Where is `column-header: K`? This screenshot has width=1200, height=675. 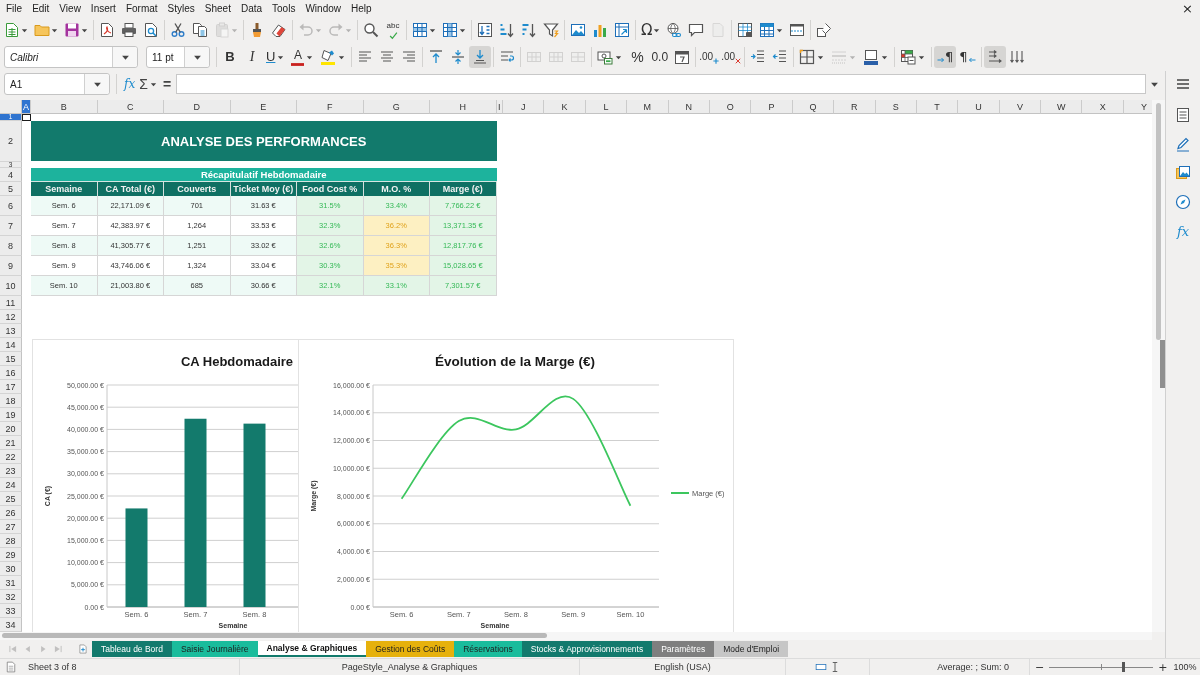 column-header: K is located at coordinates (565, 107).